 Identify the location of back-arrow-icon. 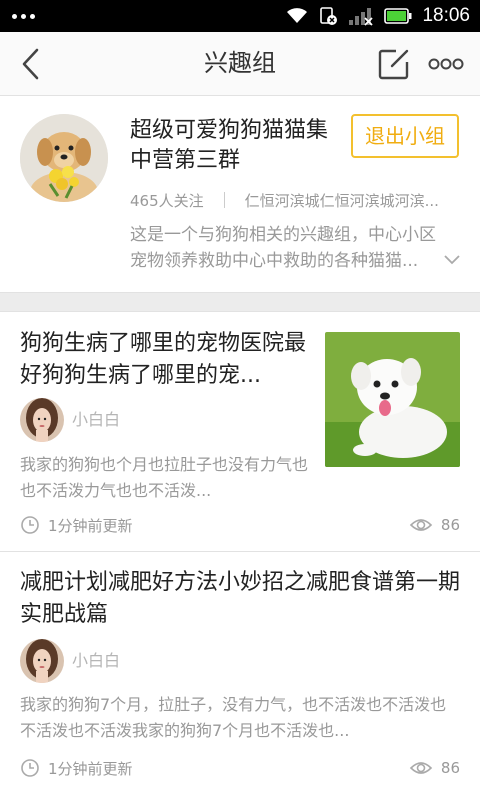
(30, 64).